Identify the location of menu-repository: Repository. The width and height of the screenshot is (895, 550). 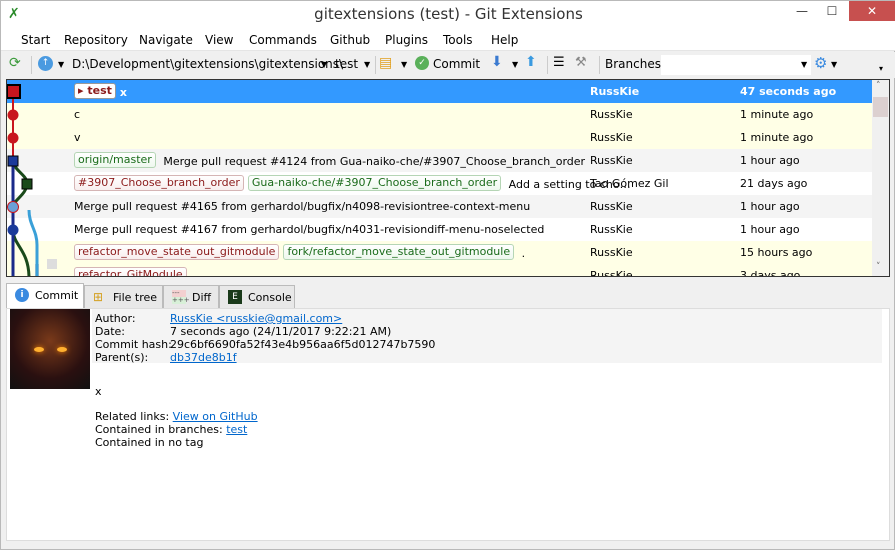
(96, 40).